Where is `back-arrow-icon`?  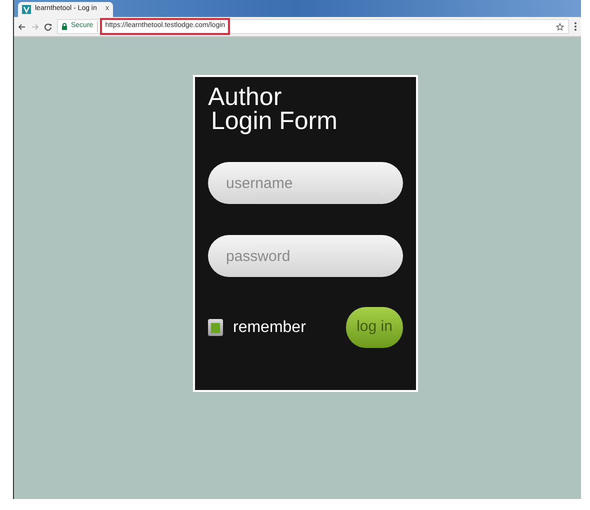
back-arrow-icon is located at coordinates (22, 26).